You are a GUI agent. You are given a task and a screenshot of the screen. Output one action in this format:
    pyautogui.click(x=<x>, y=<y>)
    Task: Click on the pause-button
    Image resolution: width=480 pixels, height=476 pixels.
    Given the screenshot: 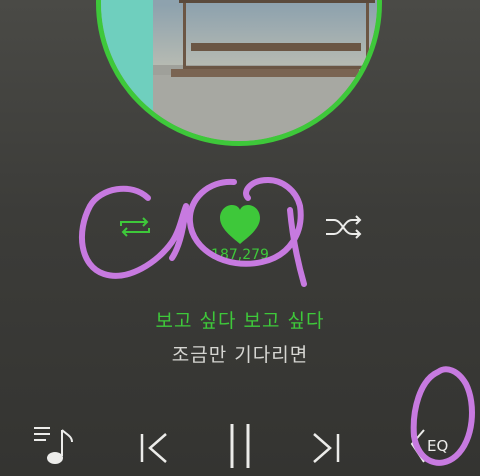 What is the action you would take?
    pyautogui.click(x=240, y=446)
    